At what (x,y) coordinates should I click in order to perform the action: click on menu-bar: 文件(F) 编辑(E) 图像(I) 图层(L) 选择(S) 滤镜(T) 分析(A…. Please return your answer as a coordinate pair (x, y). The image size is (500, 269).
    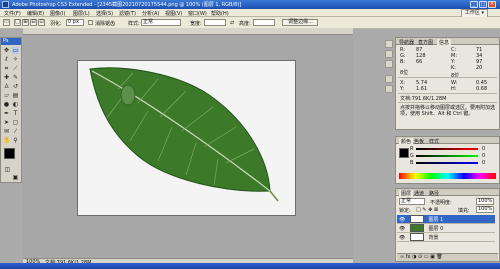
    Looking at the image, I should click on (250, 13).